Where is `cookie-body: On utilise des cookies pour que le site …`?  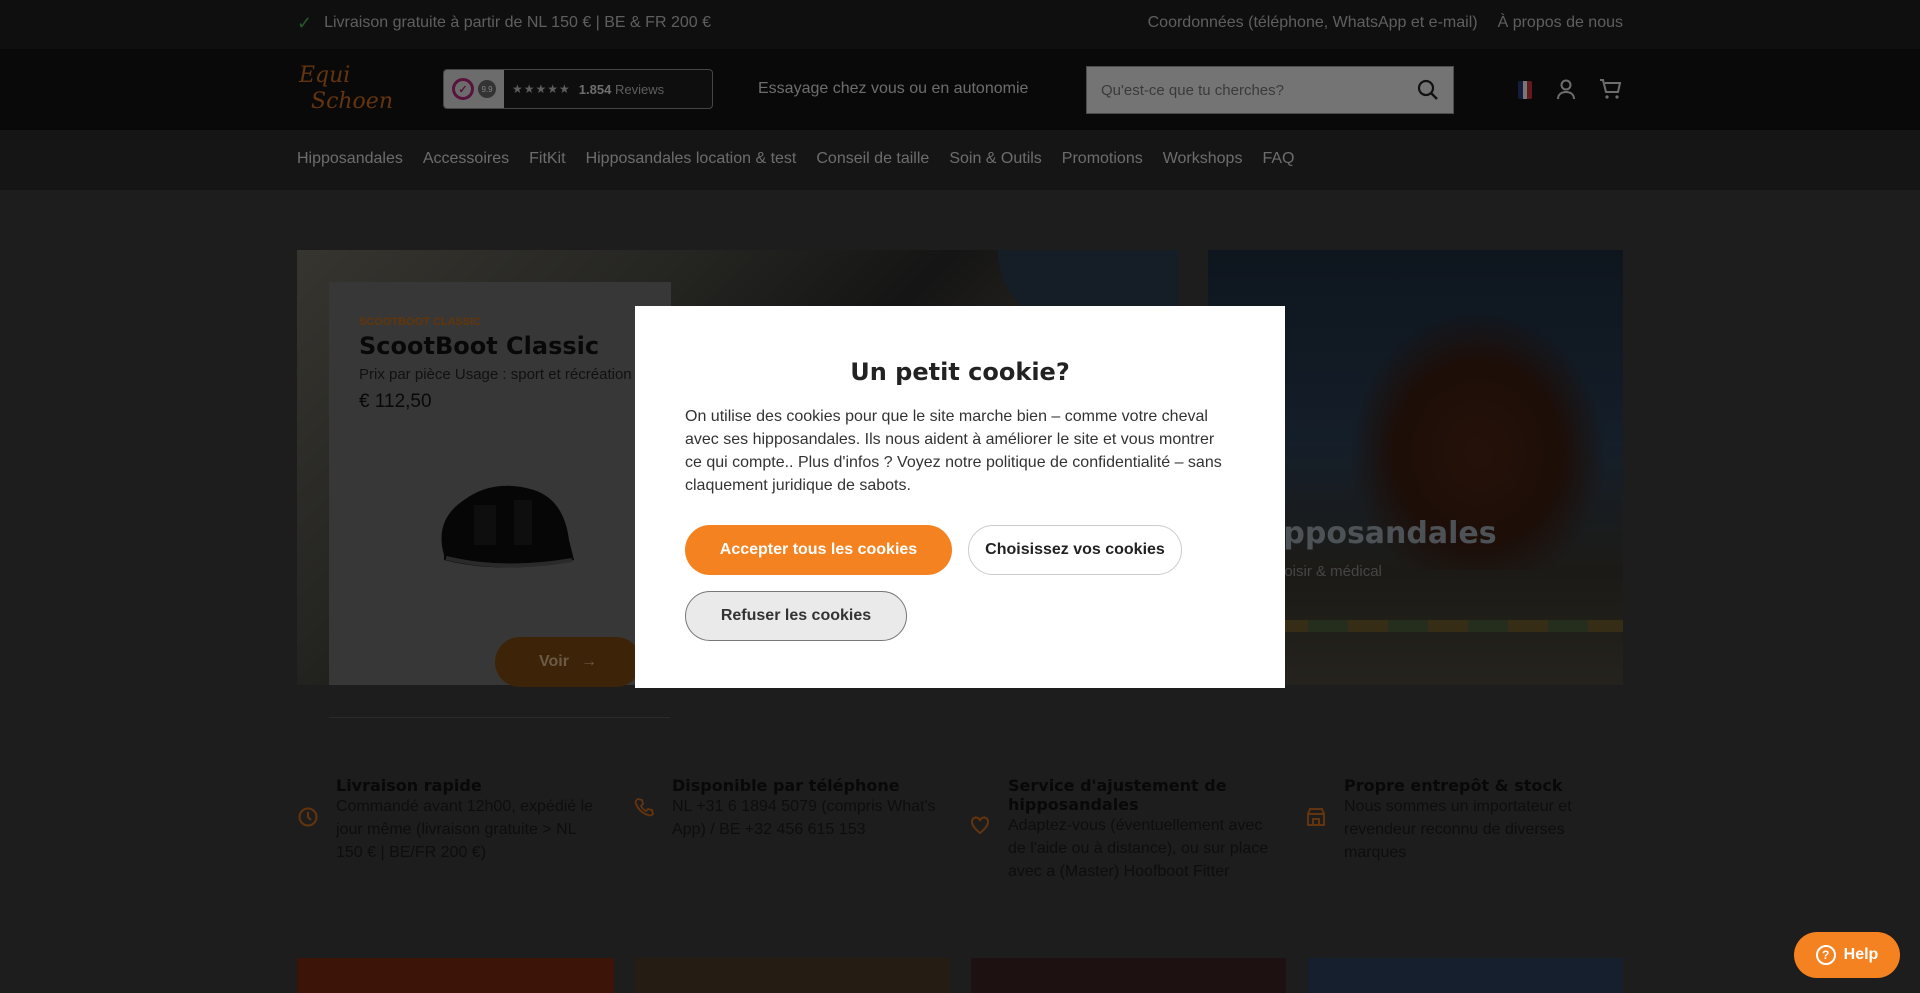
cookie-body: On utilise des cookies pour que le site … is located at coordinates (953, 451).